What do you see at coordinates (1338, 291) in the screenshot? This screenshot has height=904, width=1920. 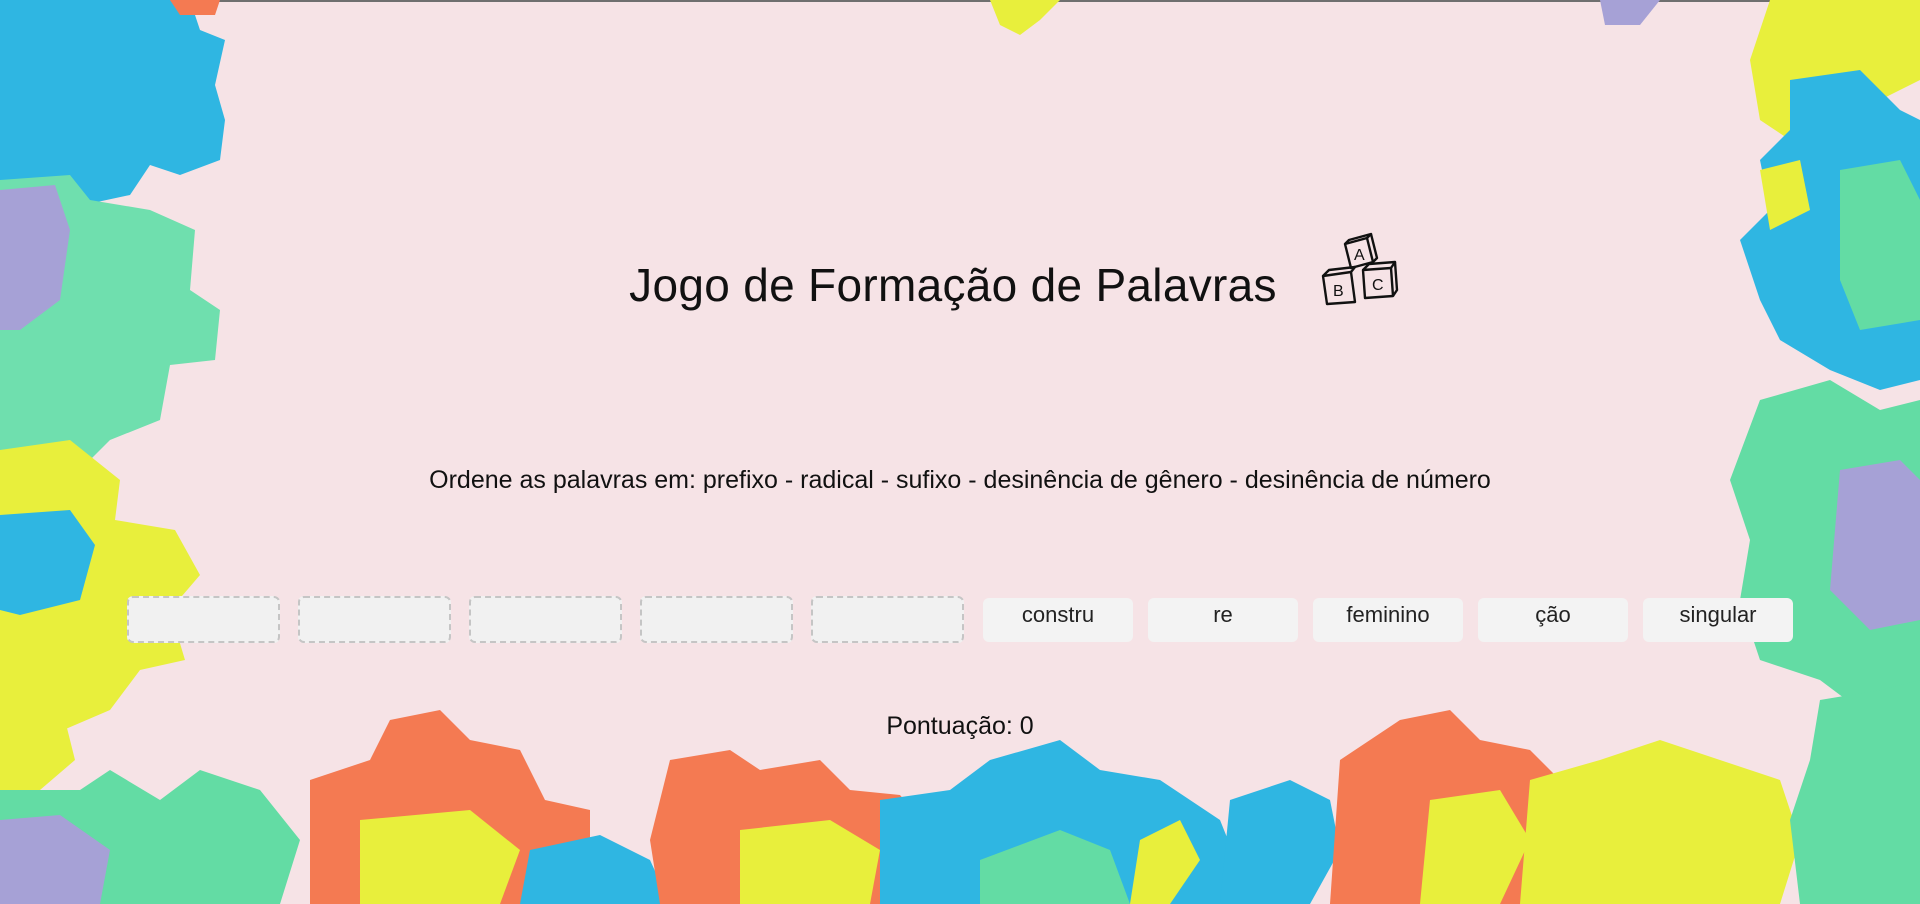 I see `svg-text: B` at bounding box center [1338, 291].